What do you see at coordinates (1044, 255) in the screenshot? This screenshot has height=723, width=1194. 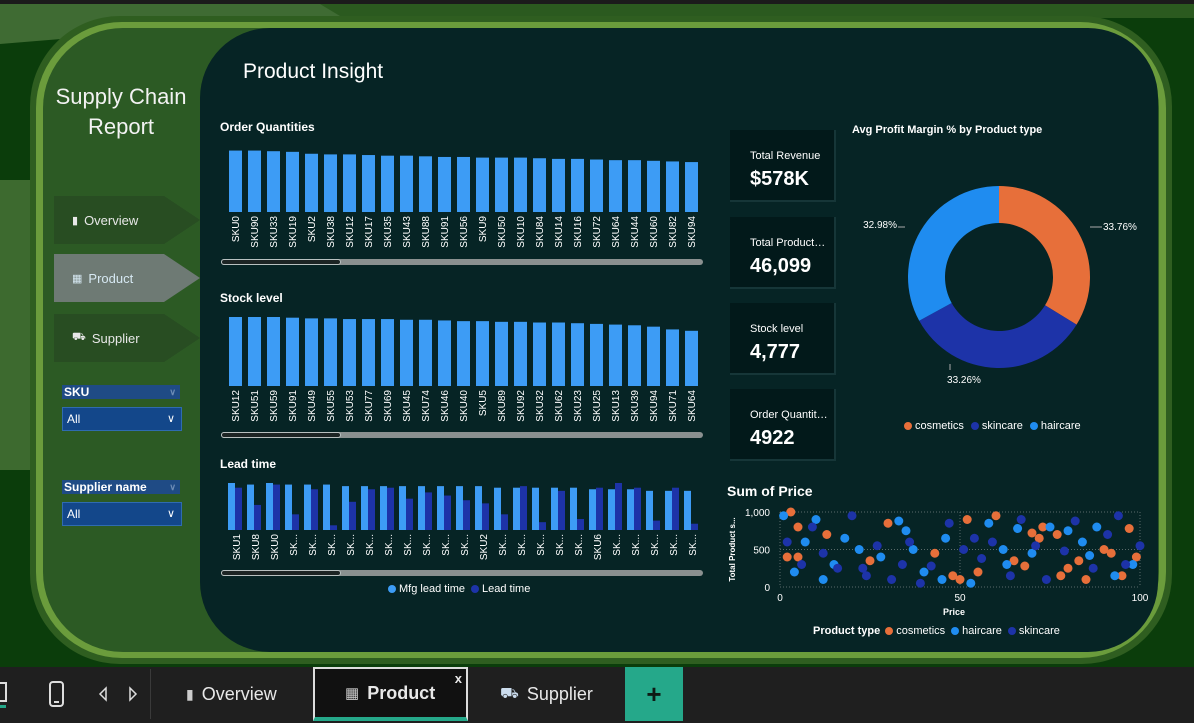 I see `donut-slice` at bounding box center [1044, 255].